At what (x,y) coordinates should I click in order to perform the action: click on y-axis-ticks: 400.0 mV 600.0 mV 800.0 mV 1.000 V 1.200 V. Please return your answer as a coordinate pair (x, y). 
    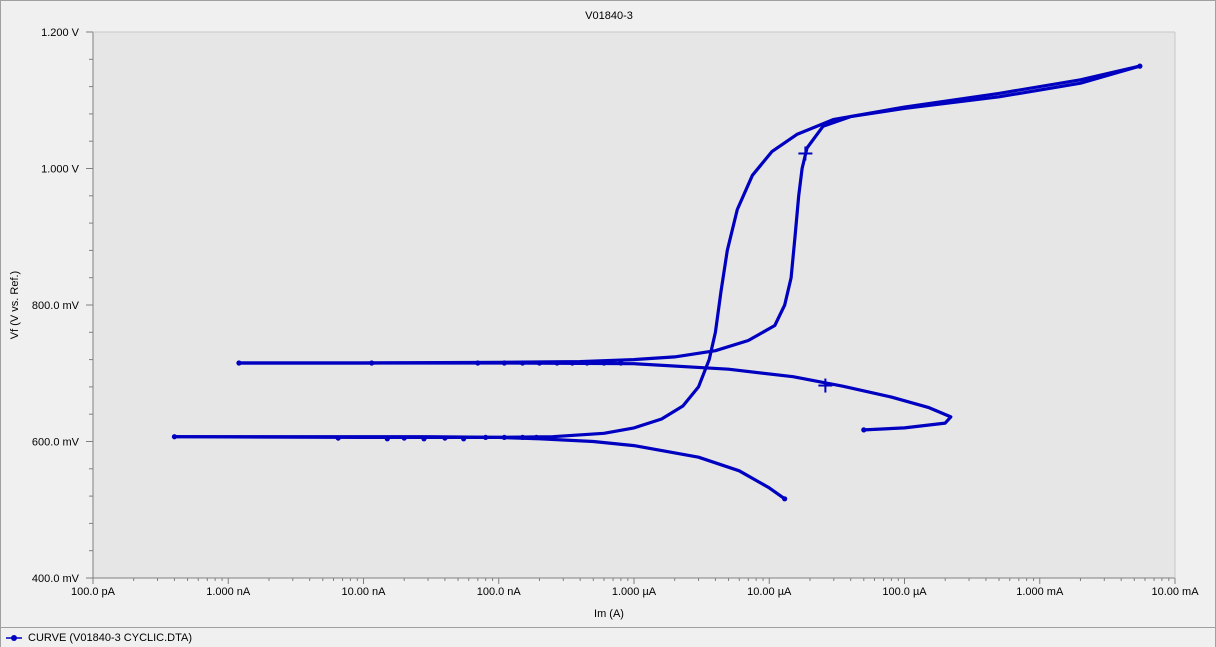
    Looking at the image, I should click on (62, 306).